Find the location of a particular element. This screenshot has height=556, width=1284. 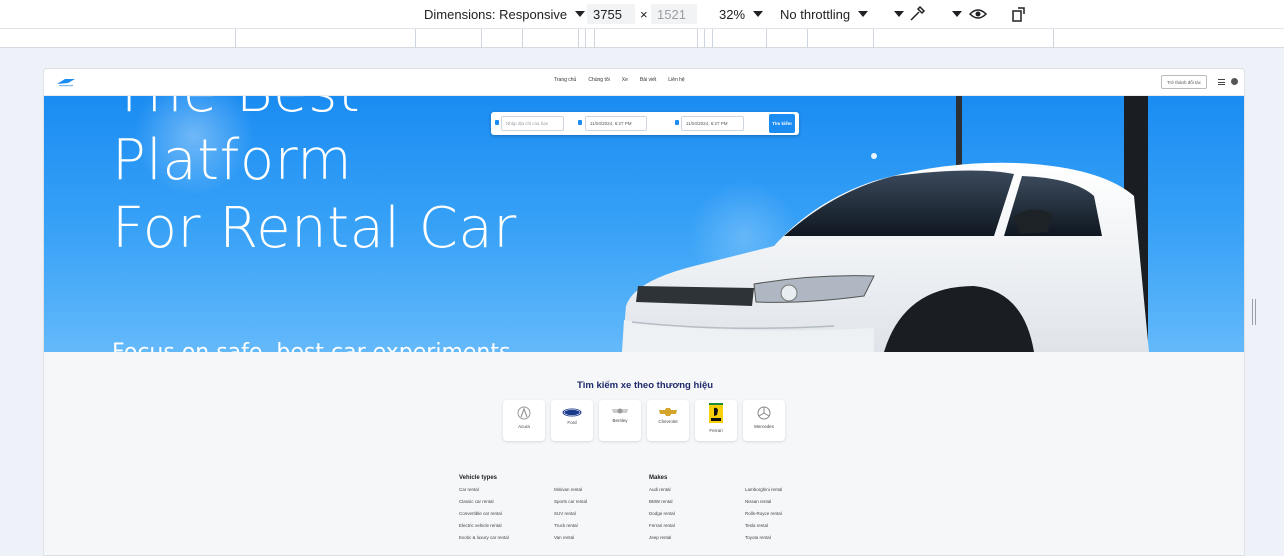

footer-link: Audi rental is located at coordinates (662, 493).